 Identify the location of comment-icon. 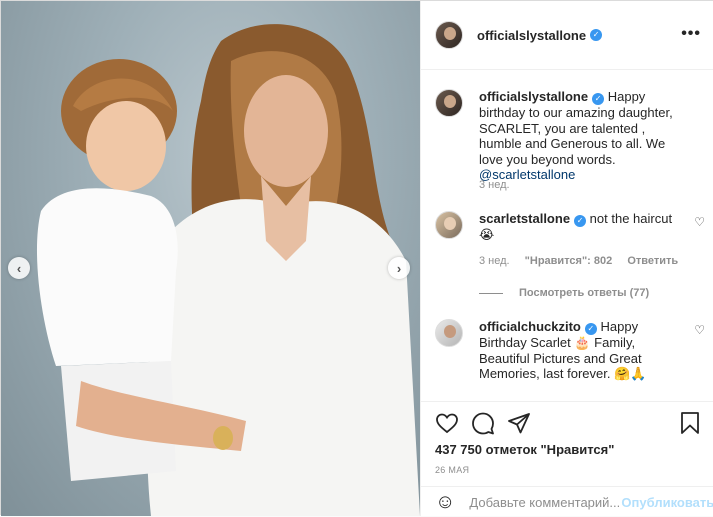
(483, 423).